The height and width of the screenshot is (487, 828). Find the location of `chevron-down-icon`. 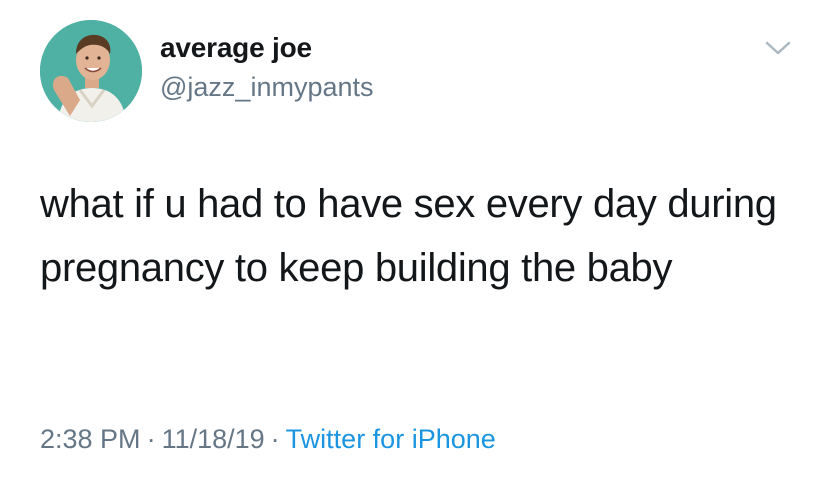

chevron-down-icon is located at coordinates (778, 48).